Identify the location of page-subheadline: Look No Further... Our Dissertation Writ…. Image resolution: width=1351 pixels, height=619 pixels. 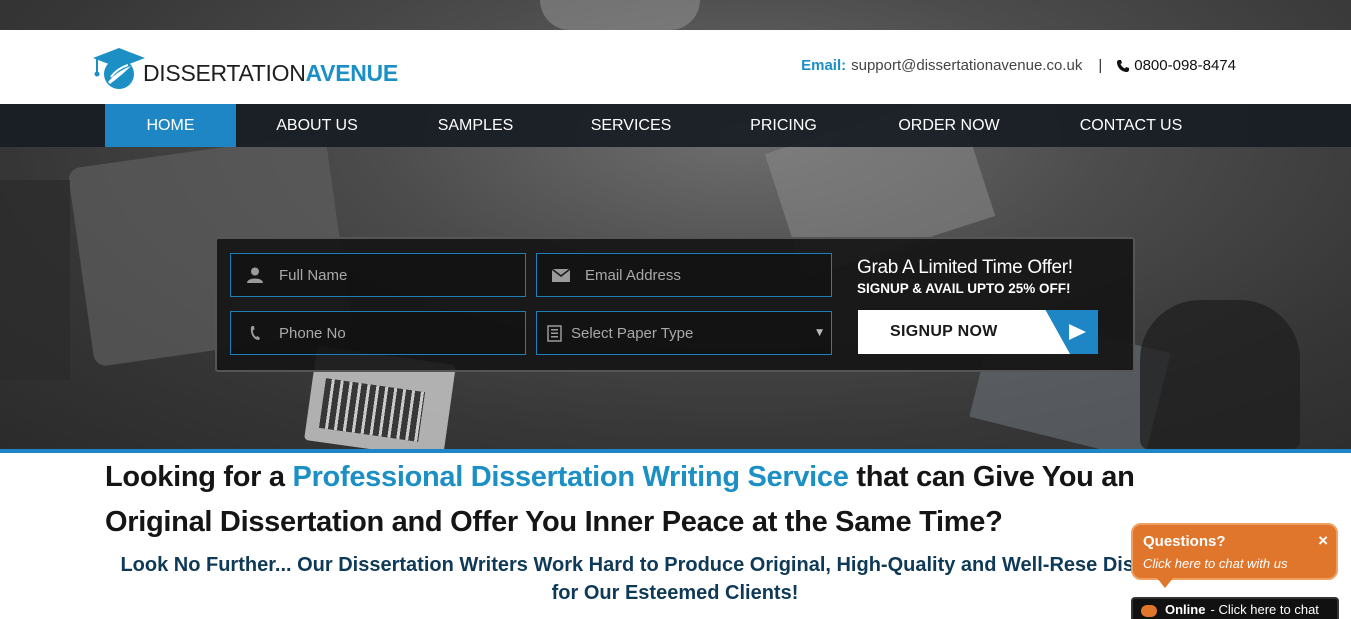
(675, 579).